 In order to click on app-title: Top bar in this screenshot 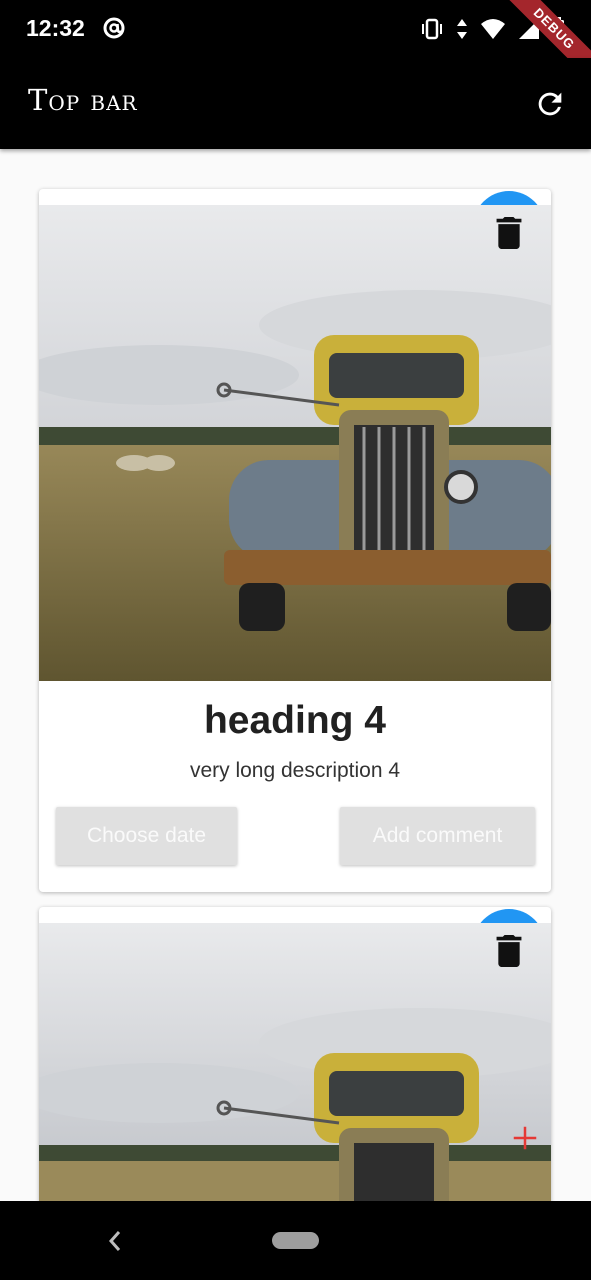, I will do `click(83, 100)`.